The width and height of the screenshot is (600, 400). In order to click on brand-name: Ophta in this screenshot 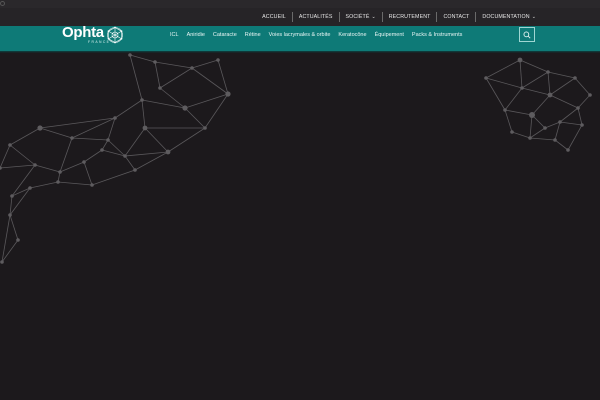, I will do `click(83, 32)`.